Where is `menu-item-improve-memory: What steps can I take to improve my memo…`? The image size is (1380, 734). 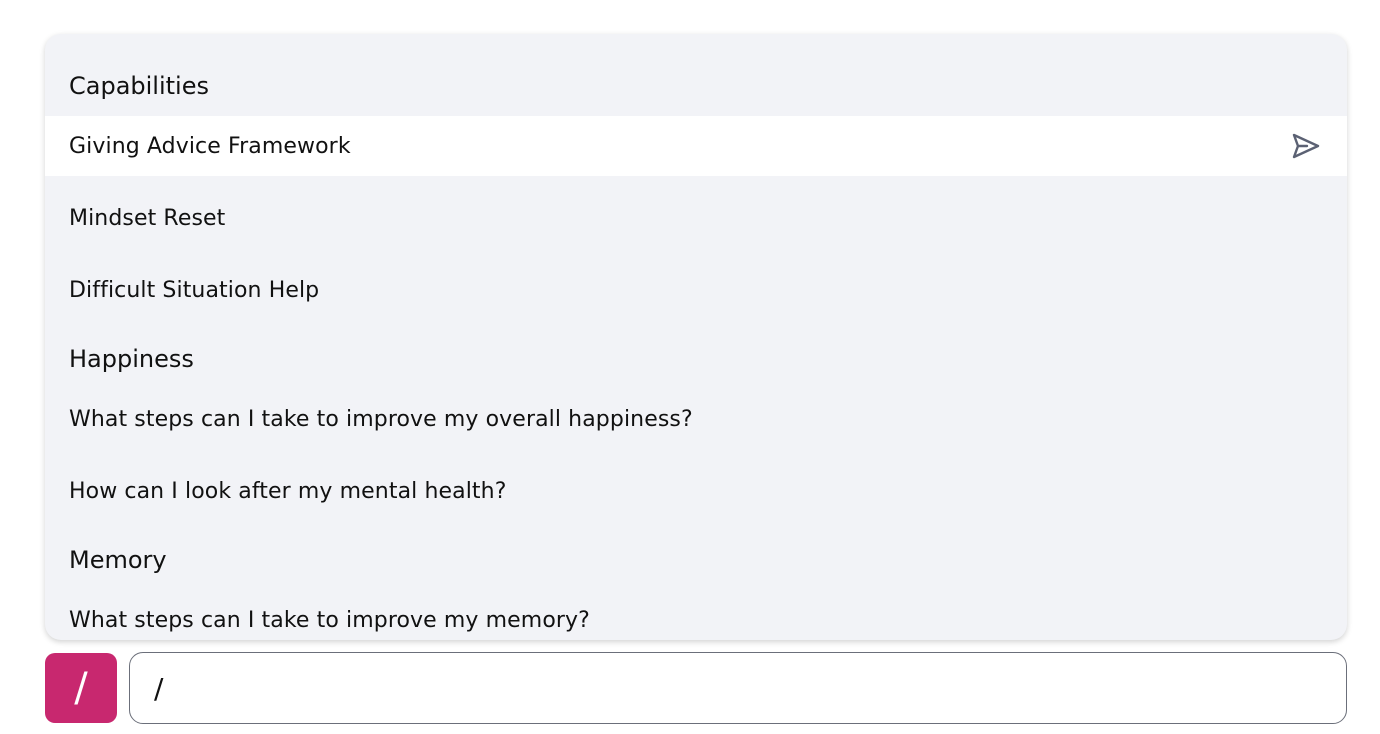
menu-item-improve-memory: What steps can I take to improve my memo… is located at coordinates (696, 615).